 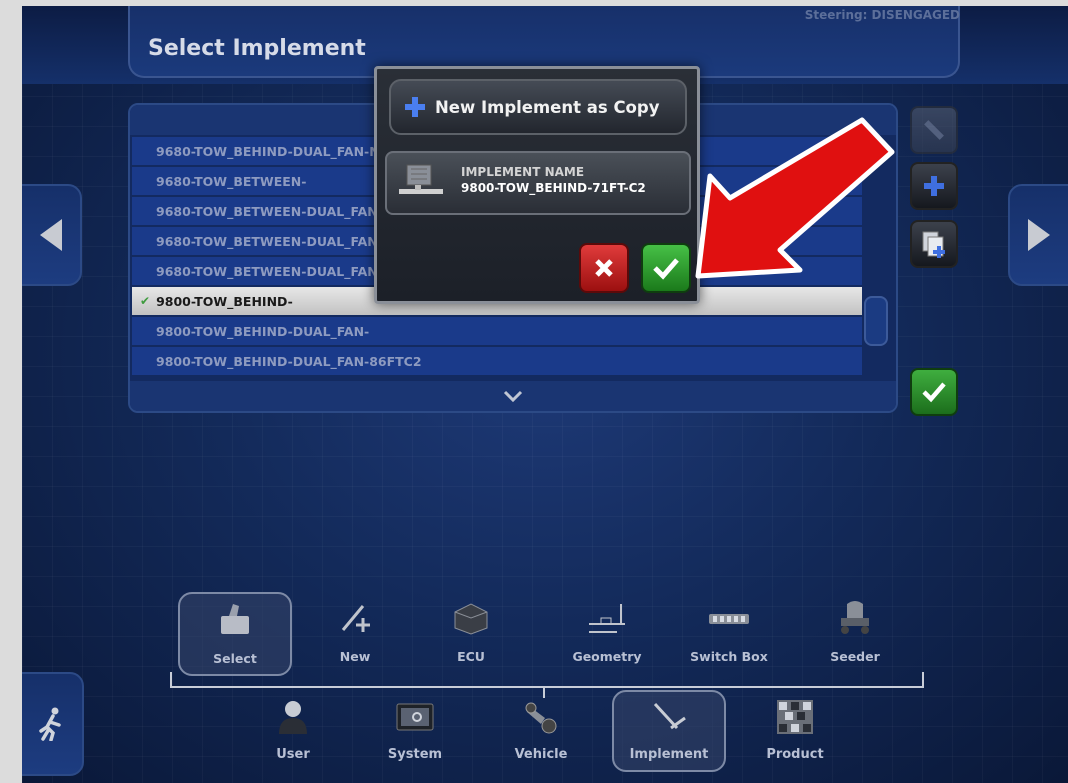 I want to click on list-item-label: 9800-TOW_BEHIND-, so click(x=224, y=301).